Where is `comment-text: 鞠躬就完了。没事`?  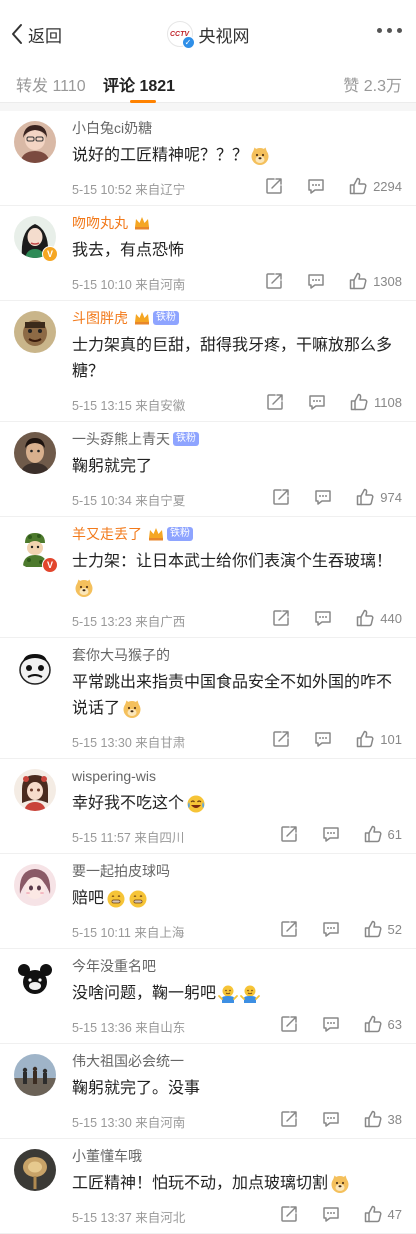
comment-text: 鞠躬就完了。没事 is located at coordinates (136, 1088).